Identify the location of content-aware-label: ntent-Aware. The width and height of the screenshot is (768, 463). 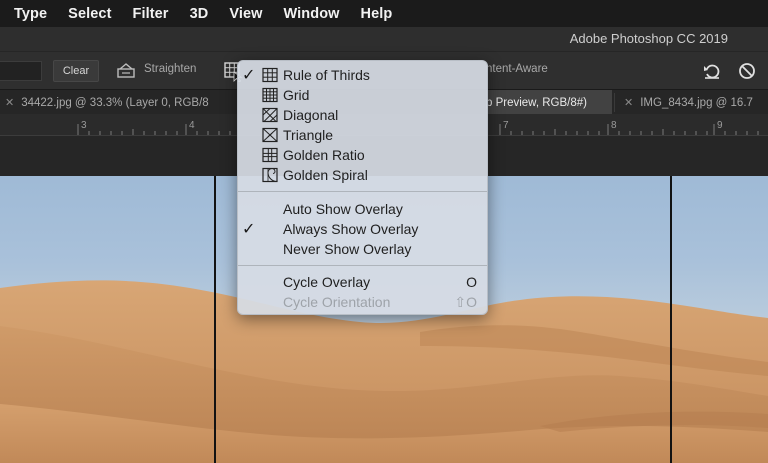
(517, 69).